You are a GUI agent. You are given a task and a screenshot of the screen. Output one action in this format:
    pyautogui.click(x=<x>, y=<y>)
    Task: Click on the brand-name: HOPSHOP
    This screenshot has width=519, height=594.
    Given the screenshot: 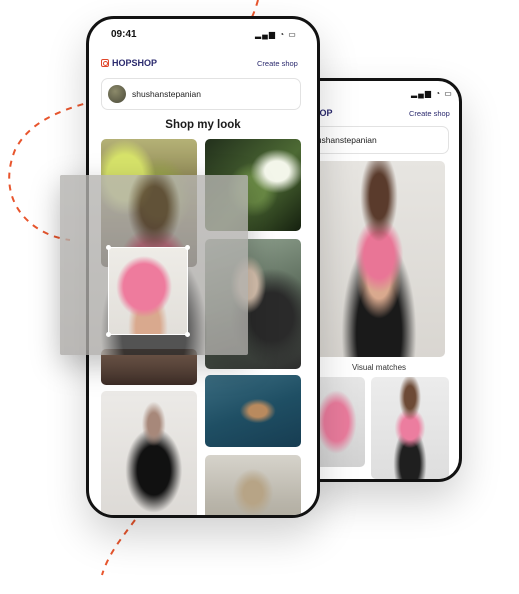 What is the action you would take?
    pyautogui.click(x=135, y=63)
    